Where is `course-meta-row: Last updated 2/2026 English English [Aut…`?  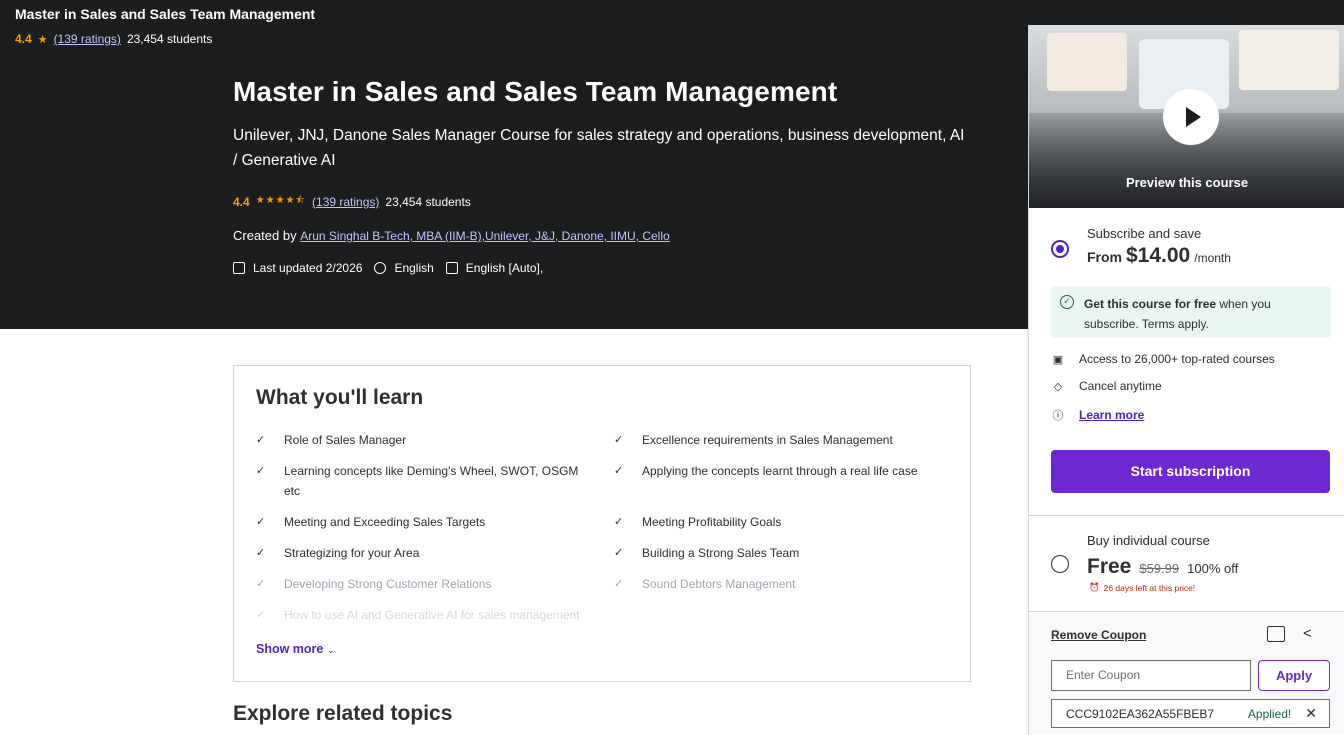 course-meta-row: Last updated 2/2026 English English [Aut… is located at coordinates (603, 268).